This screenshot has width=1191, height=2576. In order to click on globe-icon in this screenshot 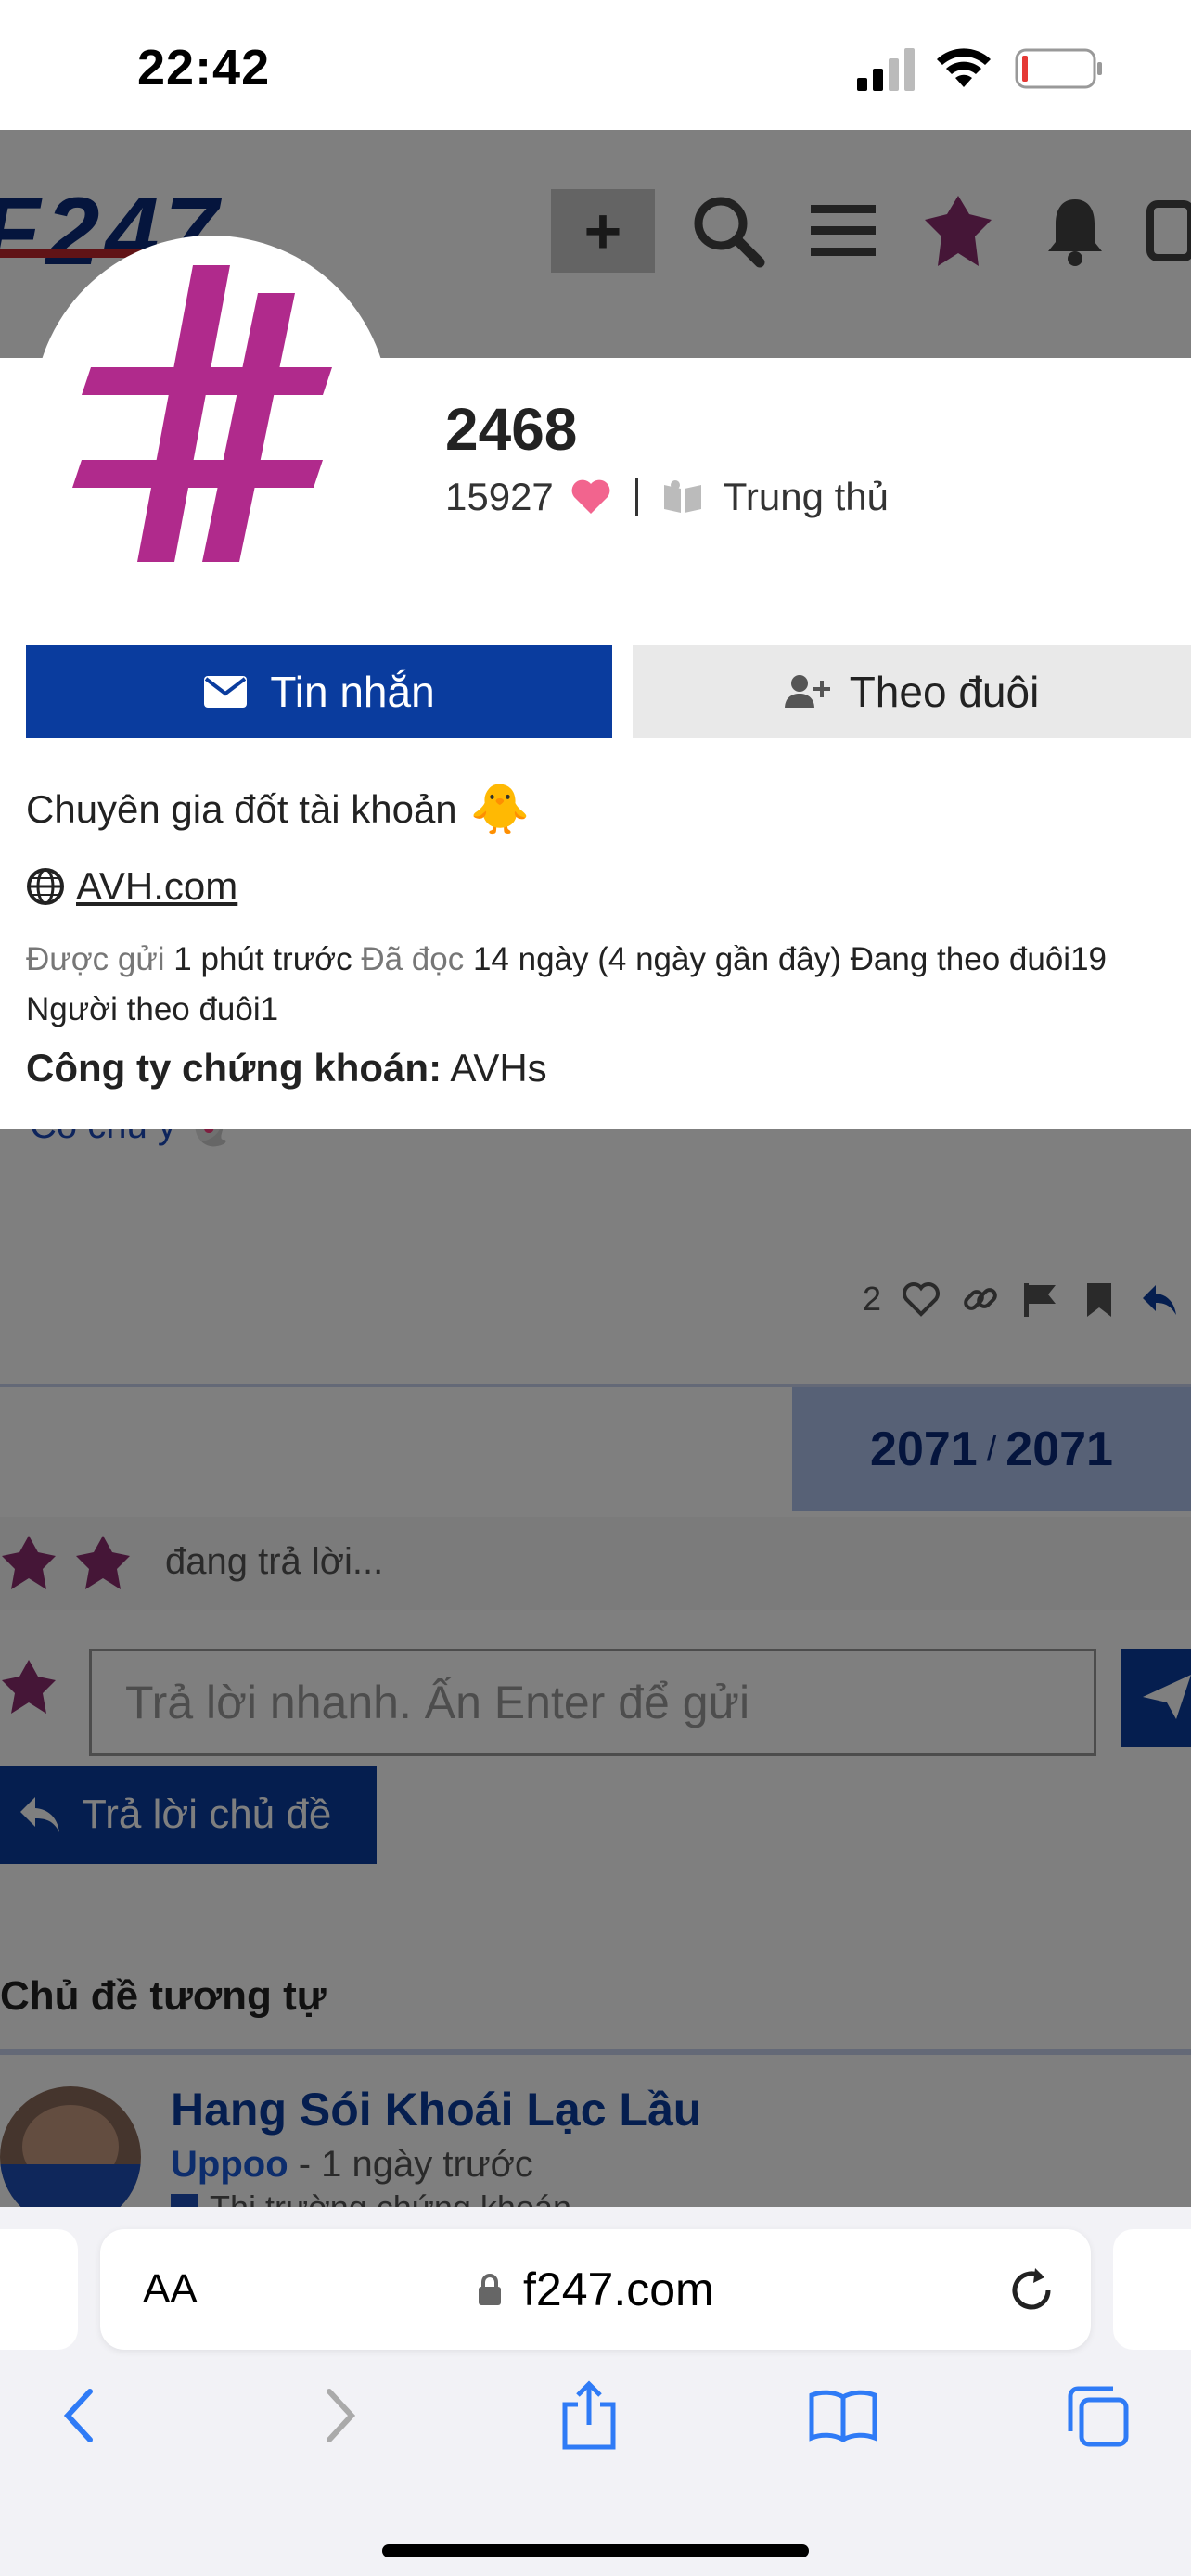, I will do `click(45, 886)`.